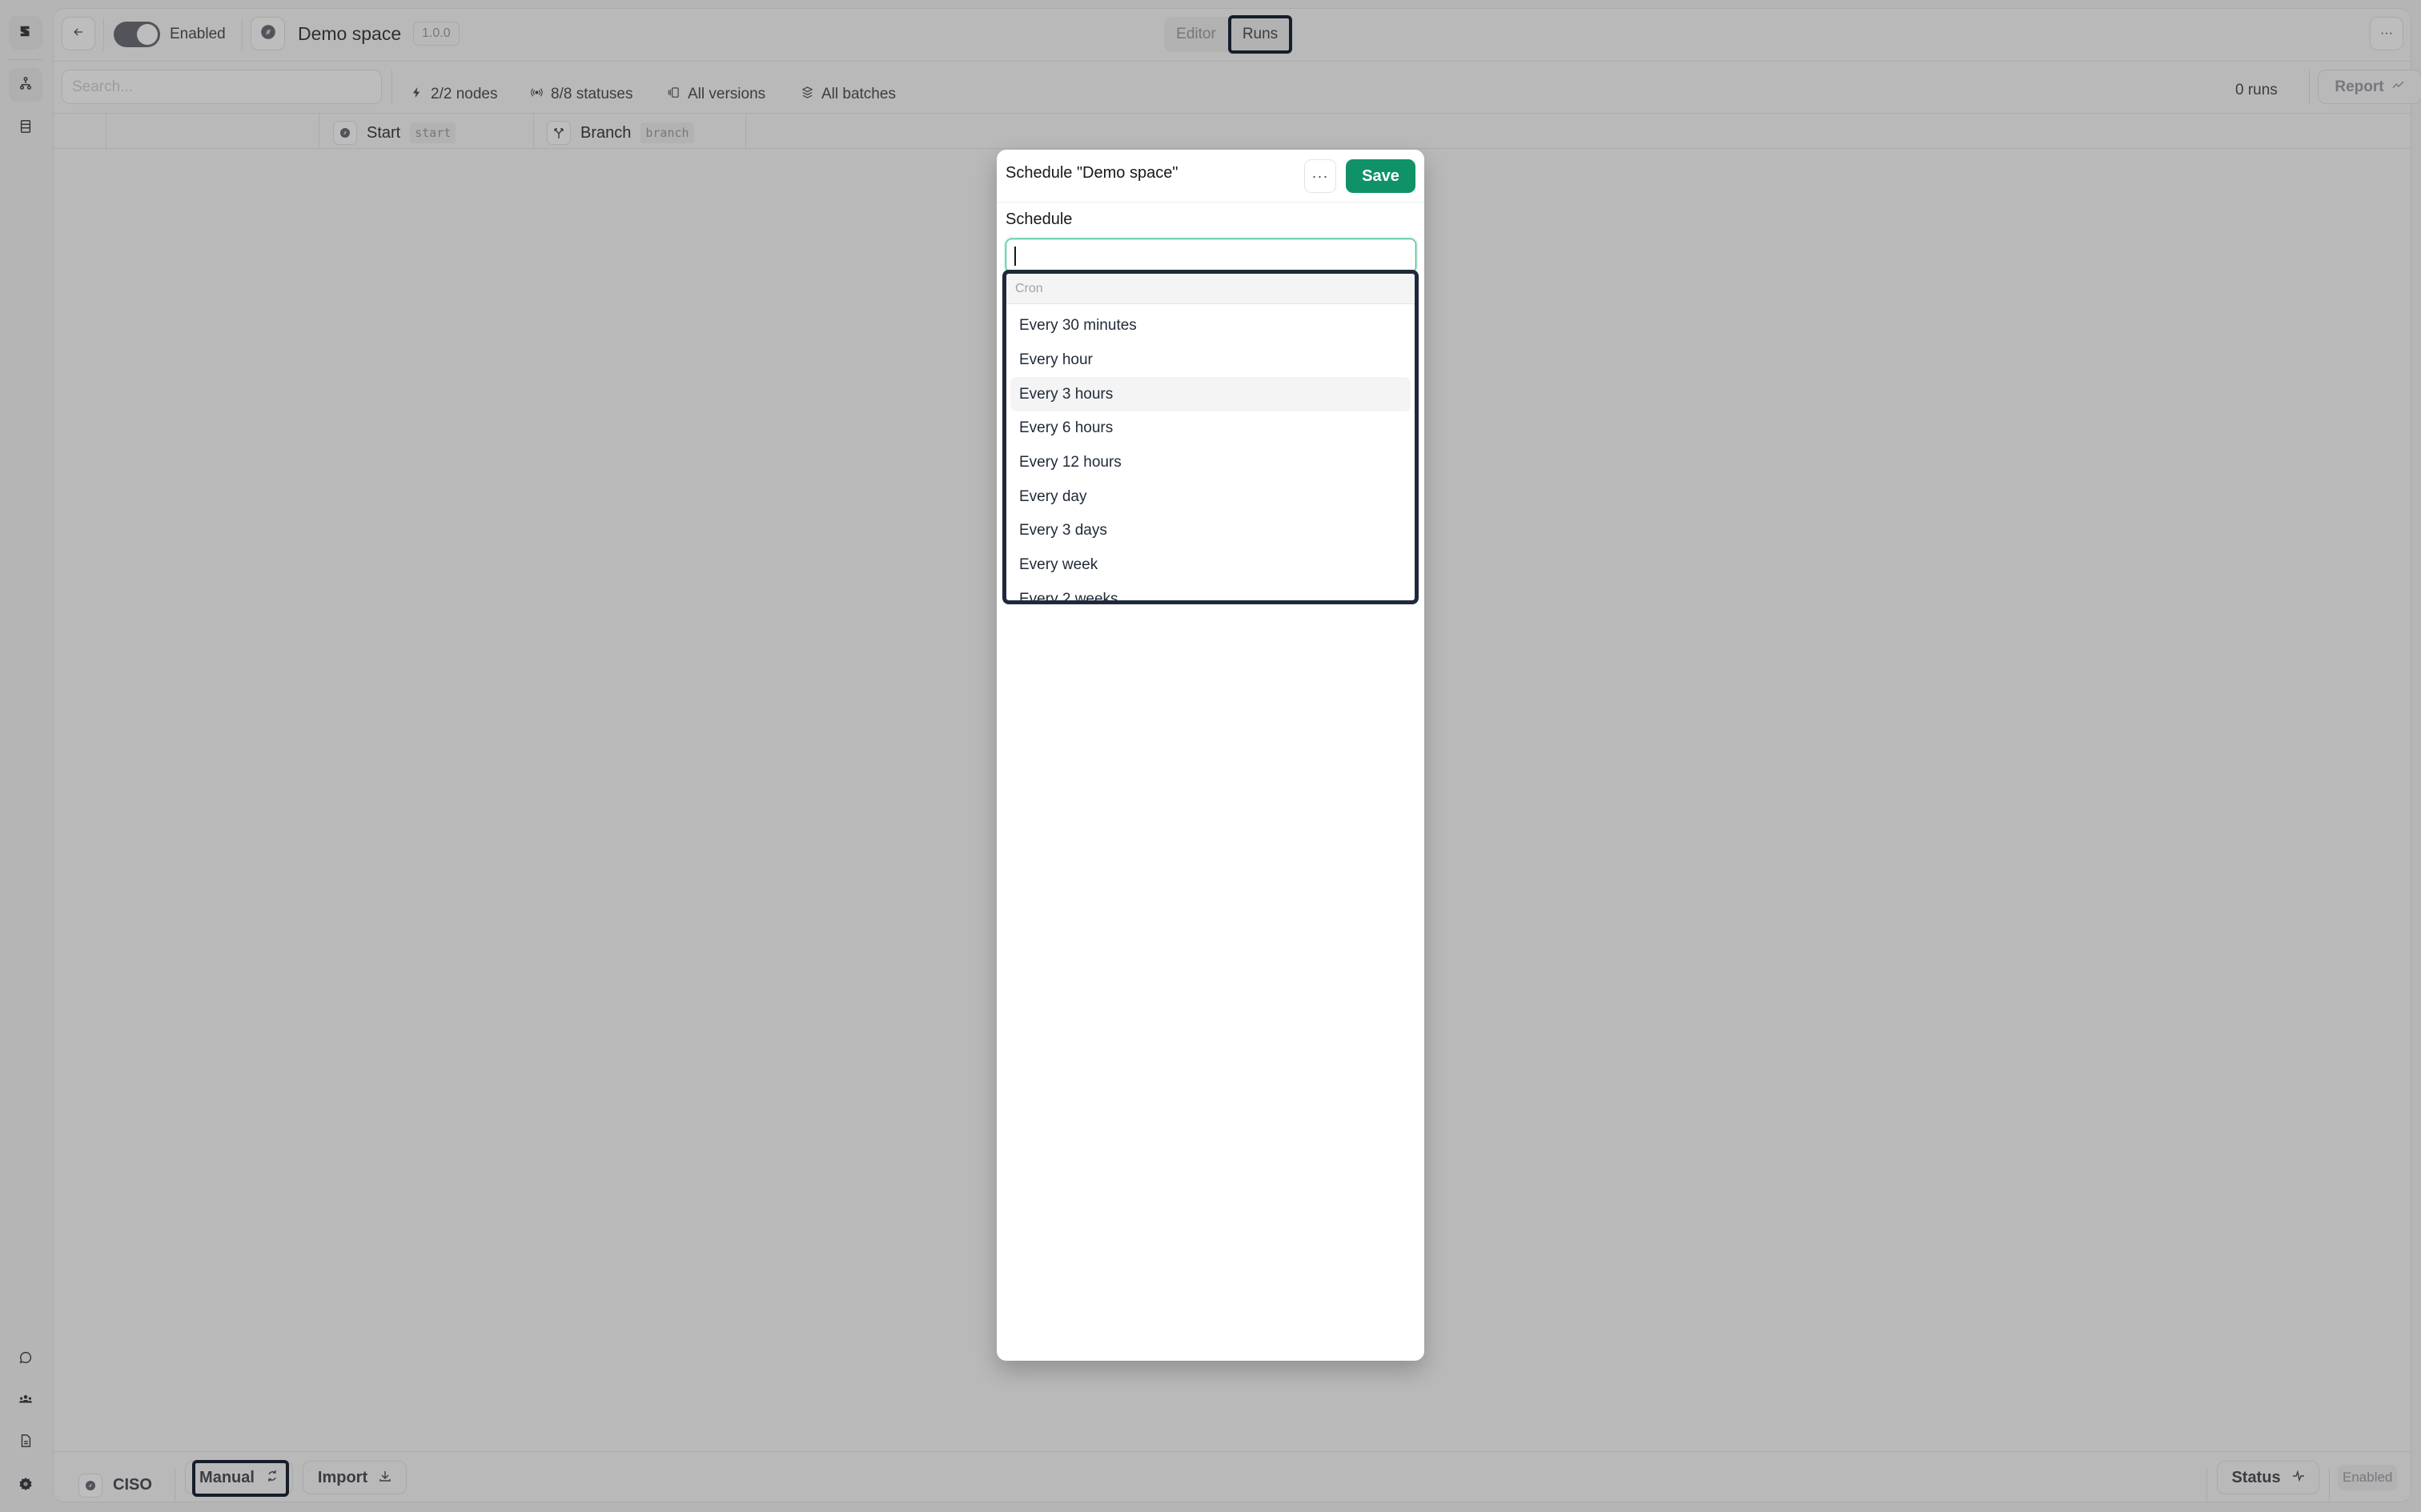 This screenshot has width=2421, height=1512. I want to click on dialog-divider, so click(1210, 203).